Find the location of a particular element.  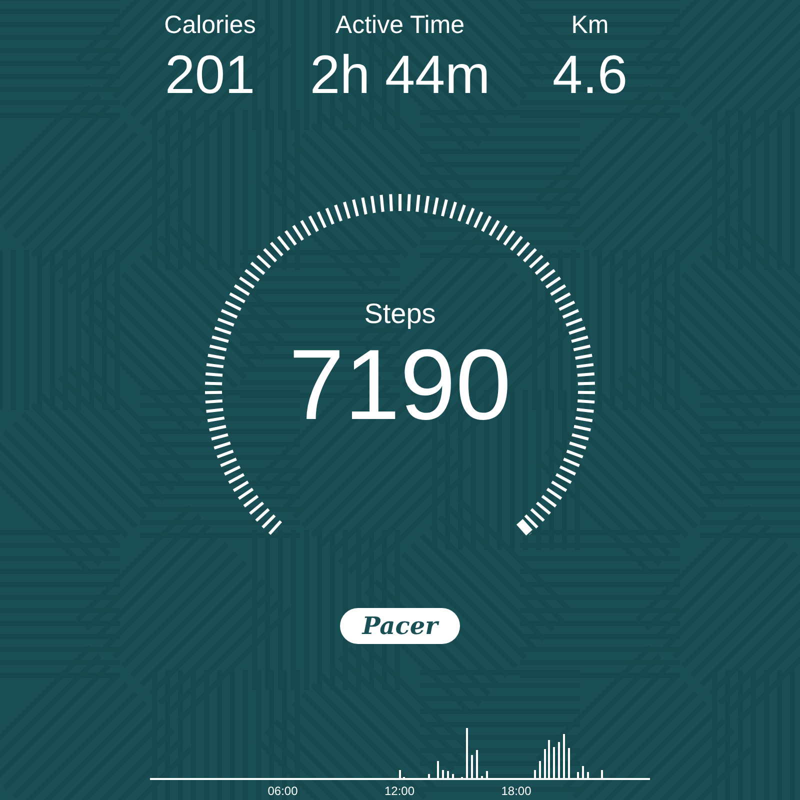

steps-label: Steps is located at coordinates (400, 314).